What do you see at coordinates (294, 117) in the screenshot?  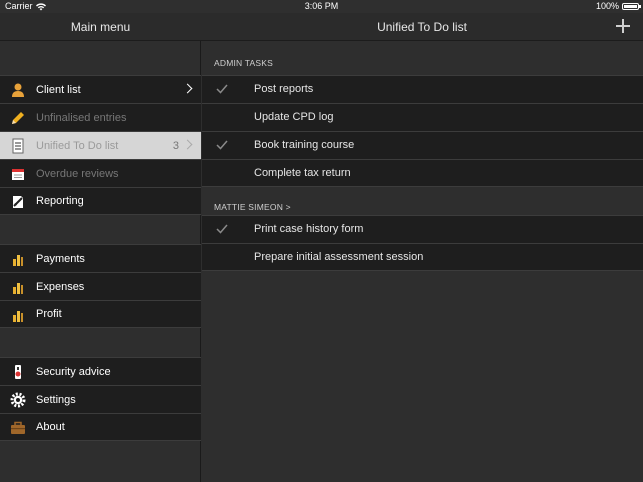 I see `task-label: Update CPD log` at bounding box center [294, 117].